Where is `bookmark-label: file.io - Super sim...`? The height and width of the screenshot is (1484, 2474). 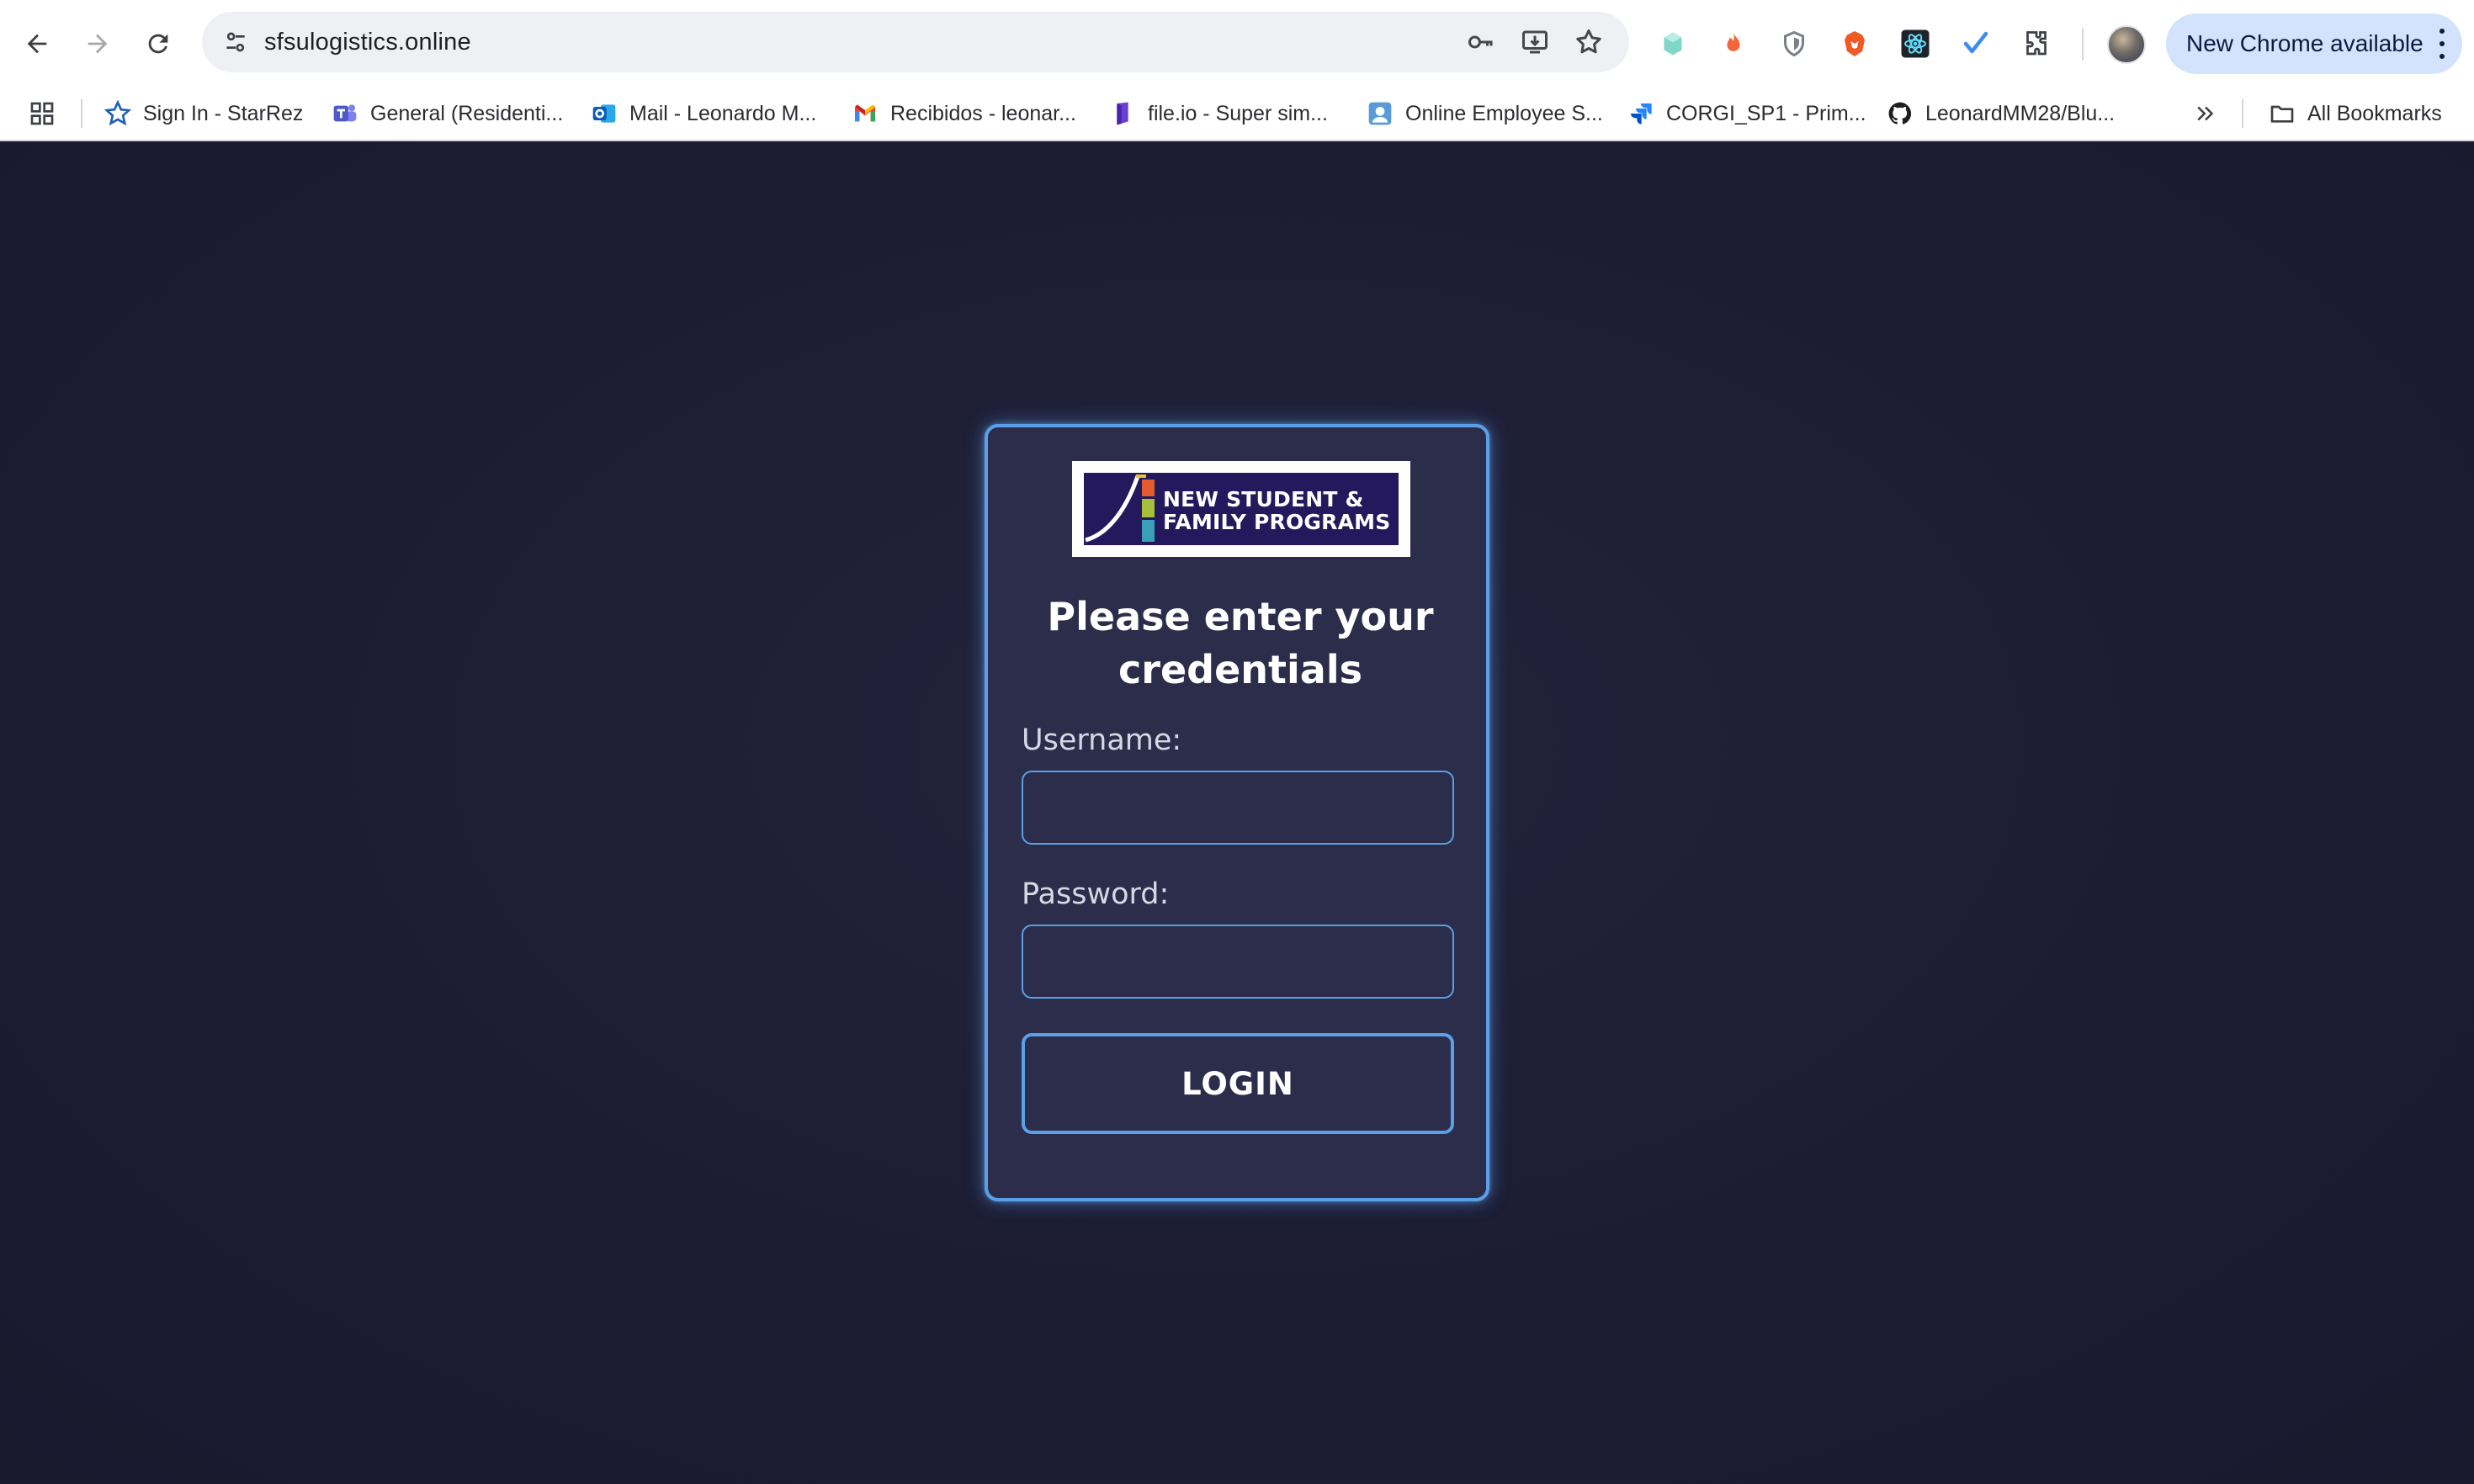
bookmark-label: file.io - Super sim... is located at coordinates (1238, 113).